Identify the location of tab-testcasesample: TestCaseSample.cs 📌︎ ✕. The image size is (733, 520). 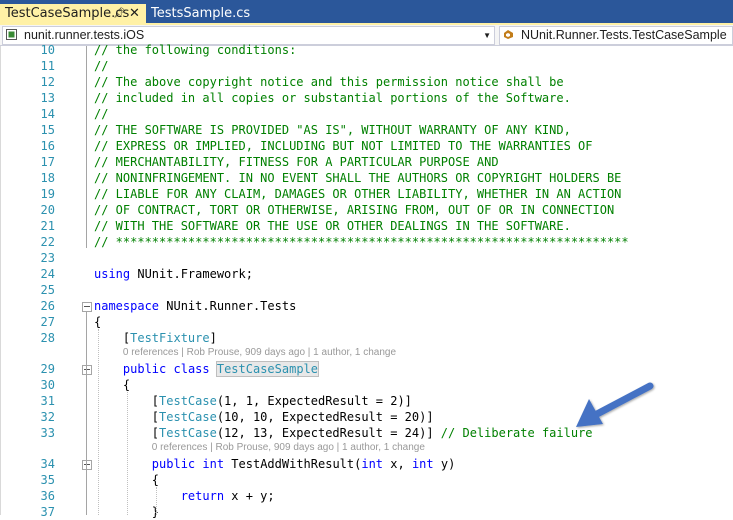
(73, 13).